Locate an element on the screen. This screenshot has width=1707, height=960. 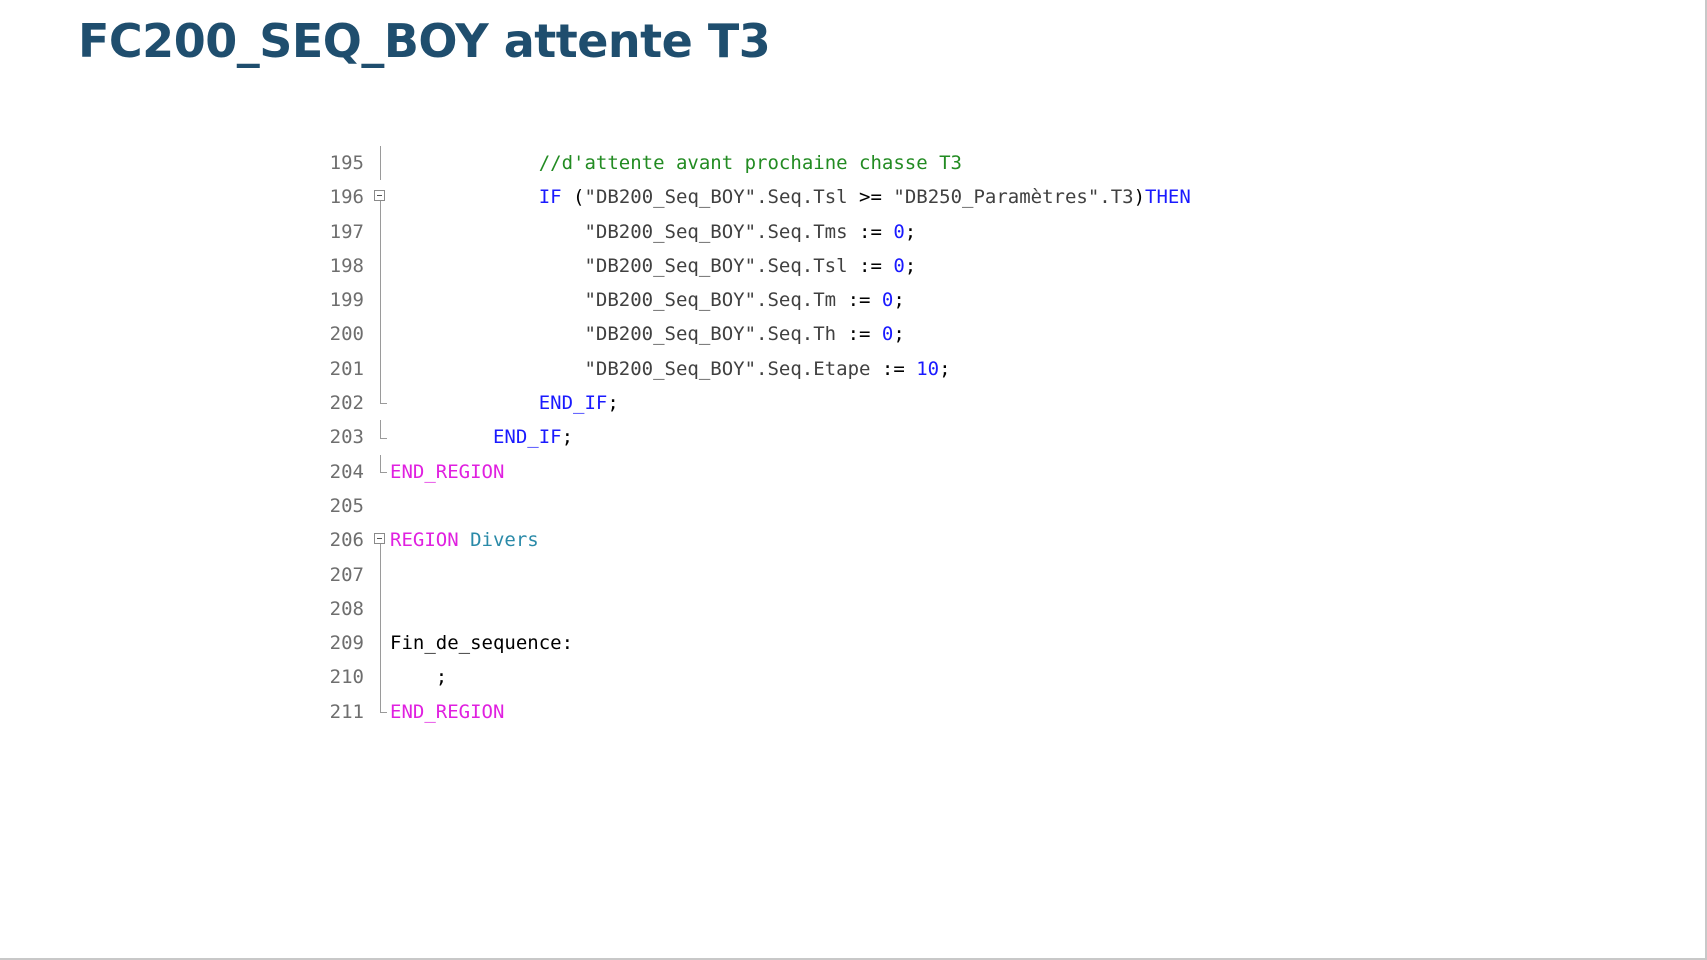
code-text: "DB200_Seq_BOY".Seq.Tms := 0; is located at coordinates (653, 232).